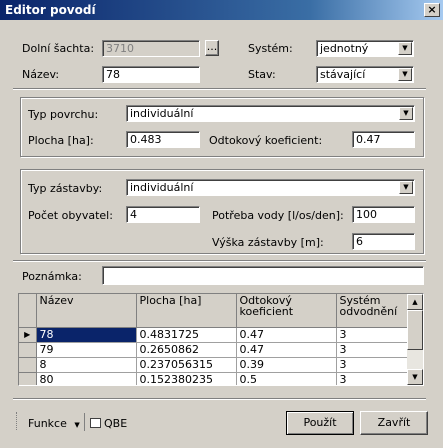 Image resolution: width=443 pixels, height=448 pixels. What do you see at coordinates (163, 214) in the screenshot?
I see `pocet-obyvatel-field: 4` at bounding box center [163, 214].